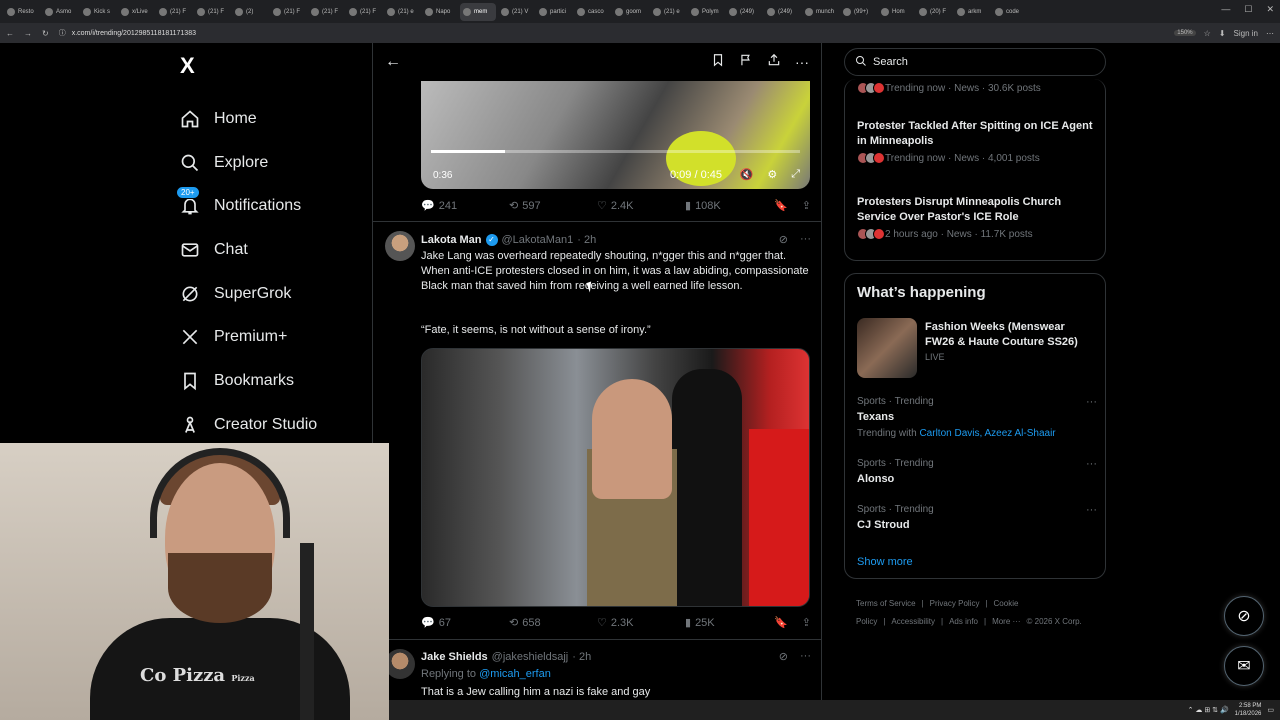 This screenshot has height=720, width=1280. I want to click on share-icon, so click(774, 62).